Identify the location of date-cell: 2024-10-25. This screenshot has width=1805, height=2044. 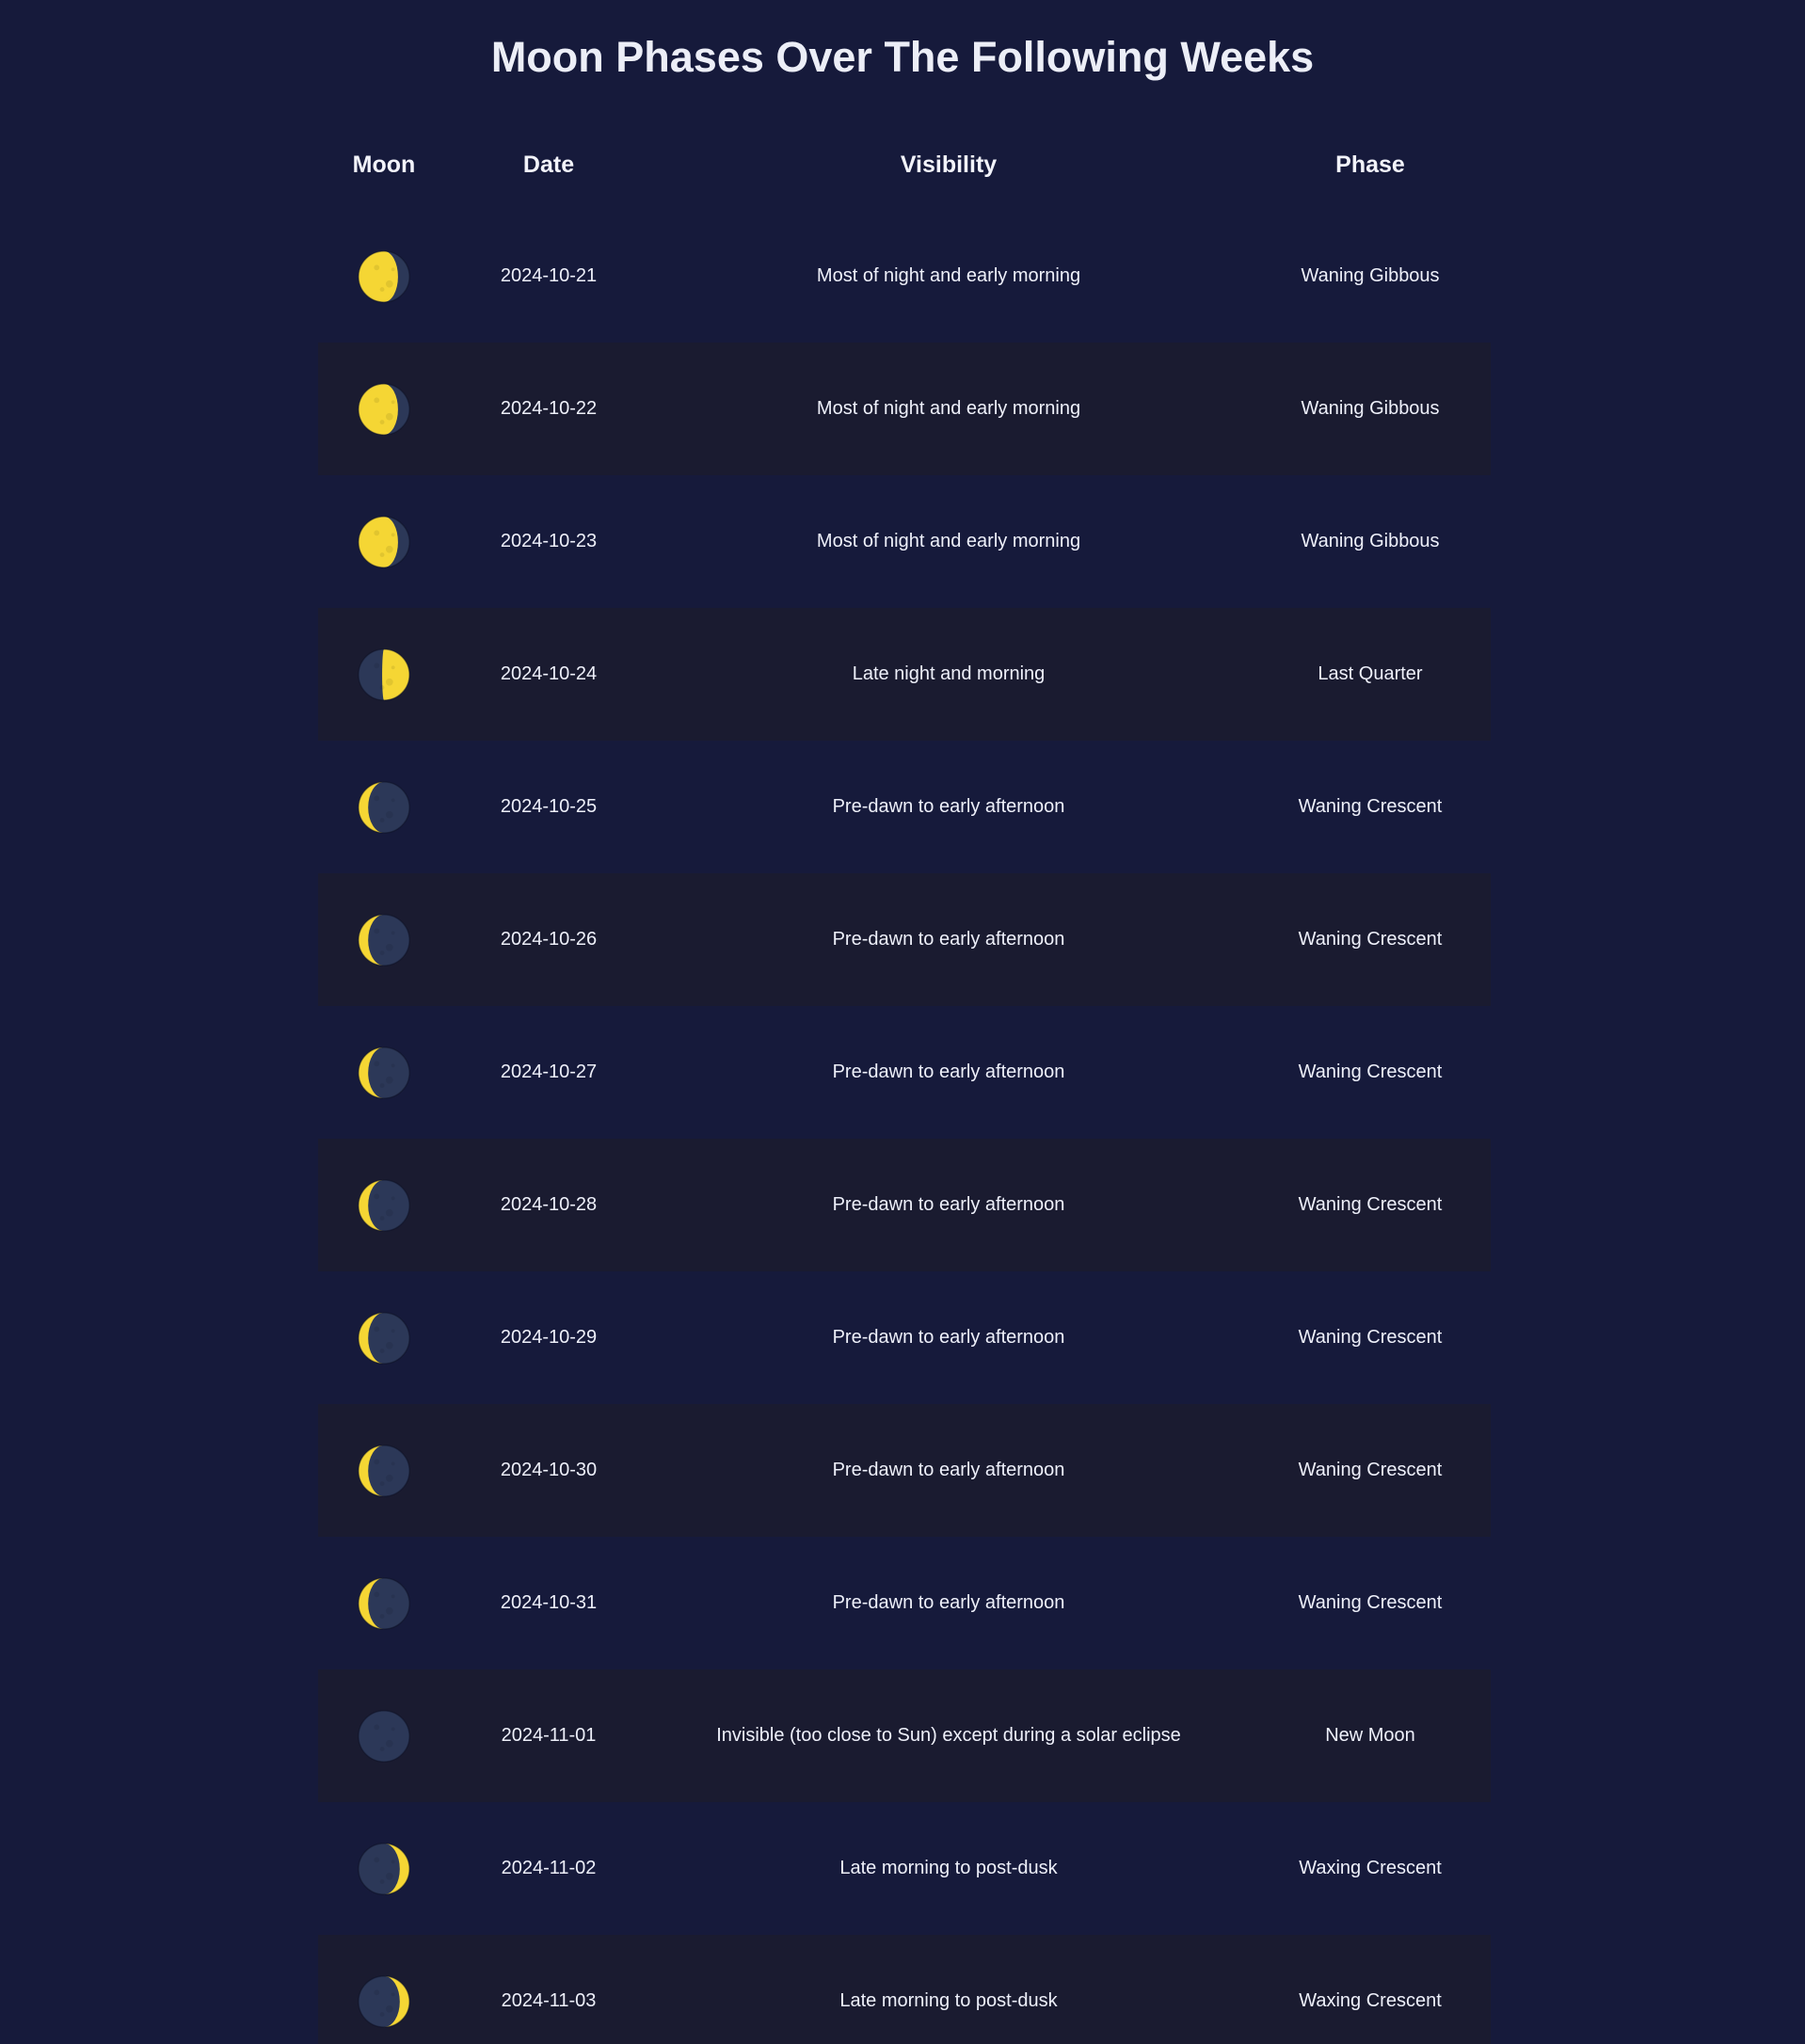
(549, 807).